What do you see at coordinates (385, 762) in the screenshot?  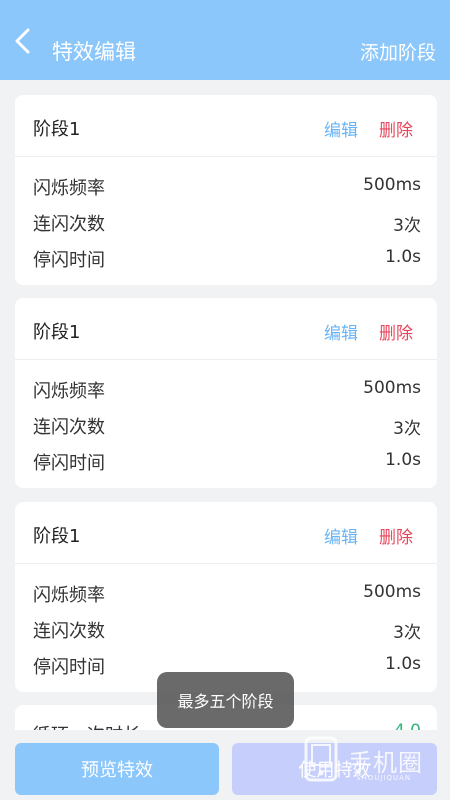 I see `watermark-text: 手机圈` at bounding box center [385, 762].